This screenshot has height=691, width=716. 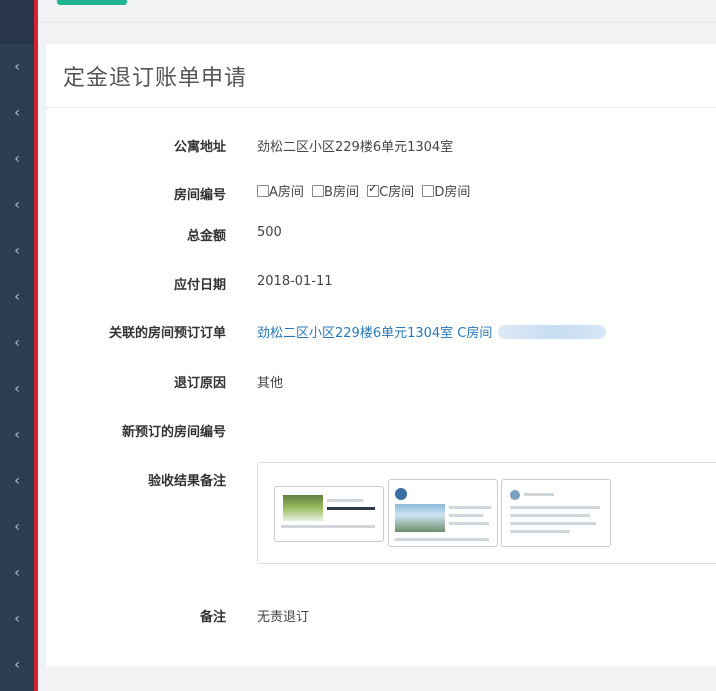 What do you see at coordinates (36, 345) in the screenshot?
I see `sidebar-border` at bounding box center [36, 345].